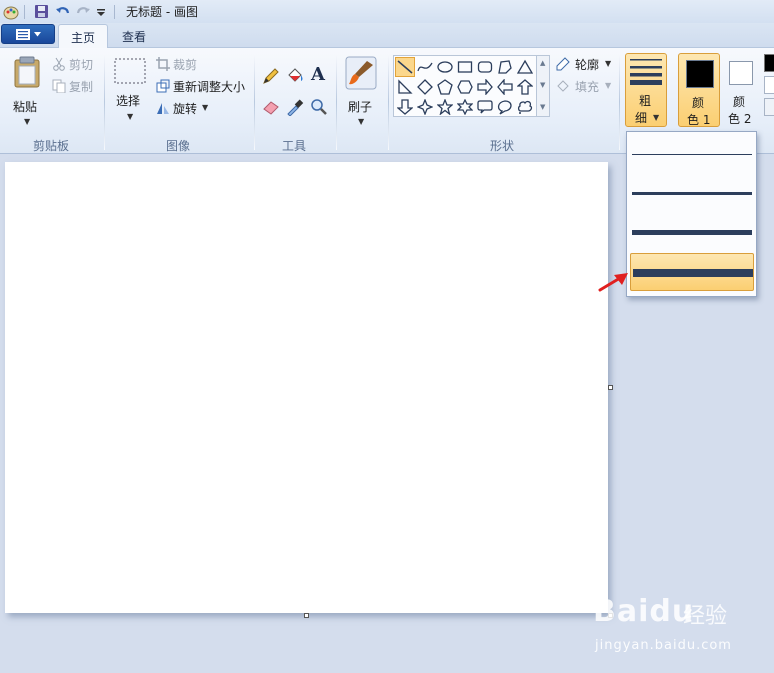 The width and height of the screenshot is (774, 673). I want to click on size-option-5px, so click(692, 232).